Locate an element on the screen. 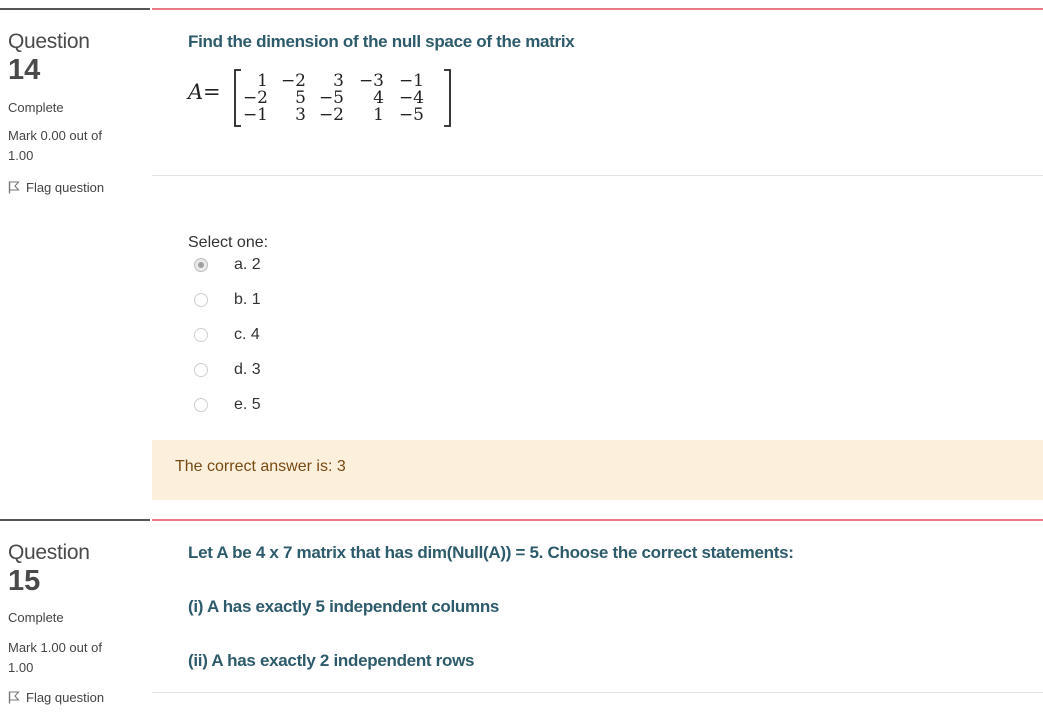 This screenshot has width=1043, height=715. question-number: 15 is located at coordinates (24, 581).